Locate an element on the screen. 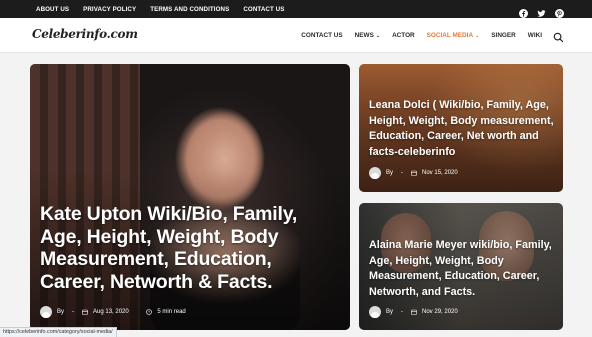  post-date: Aug 13, 2020 is located at coordinates (111, 312).